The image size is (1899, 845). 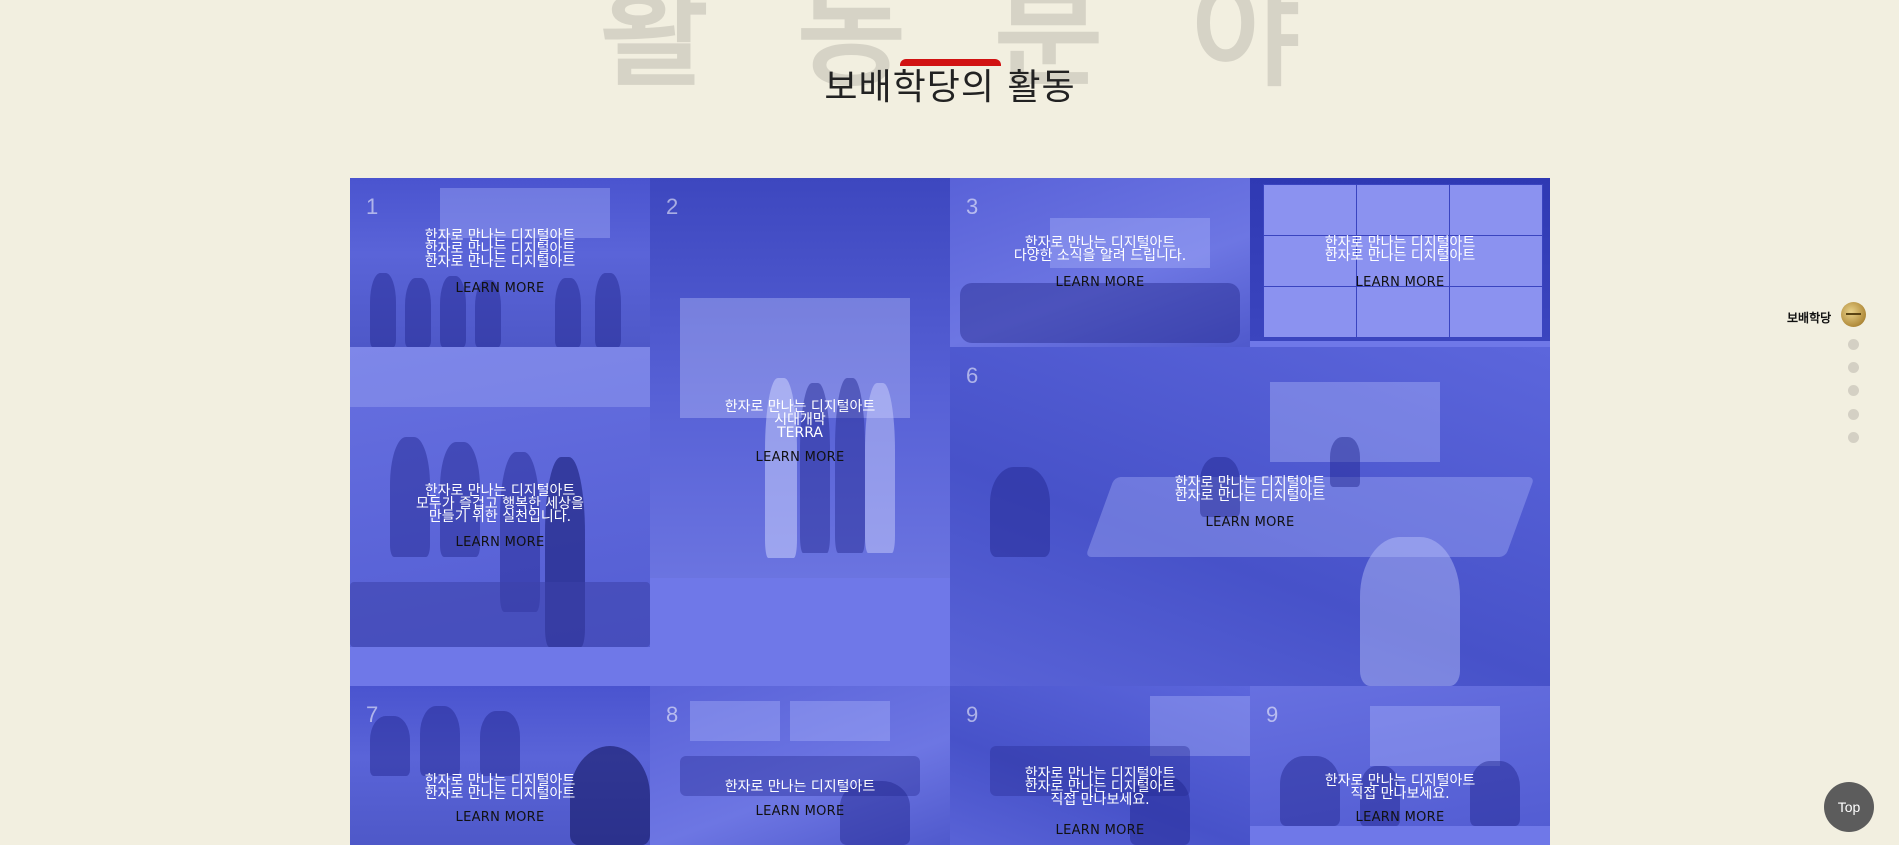 What do you see at coordinates (800, 433) in the screenshot?
I see `caption-line: TERRA` at bounding box center [800, 433].